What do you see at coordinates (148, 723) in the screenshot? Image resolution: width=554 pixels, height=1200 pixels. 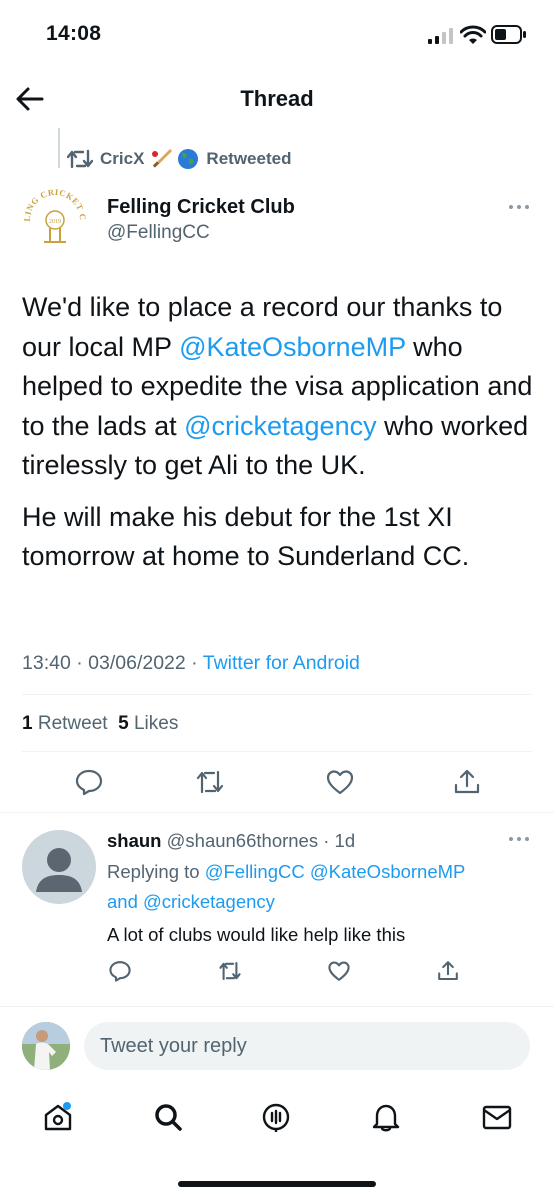 I see `like-count-link: 5 Likes` at bounding box center [148, 723].